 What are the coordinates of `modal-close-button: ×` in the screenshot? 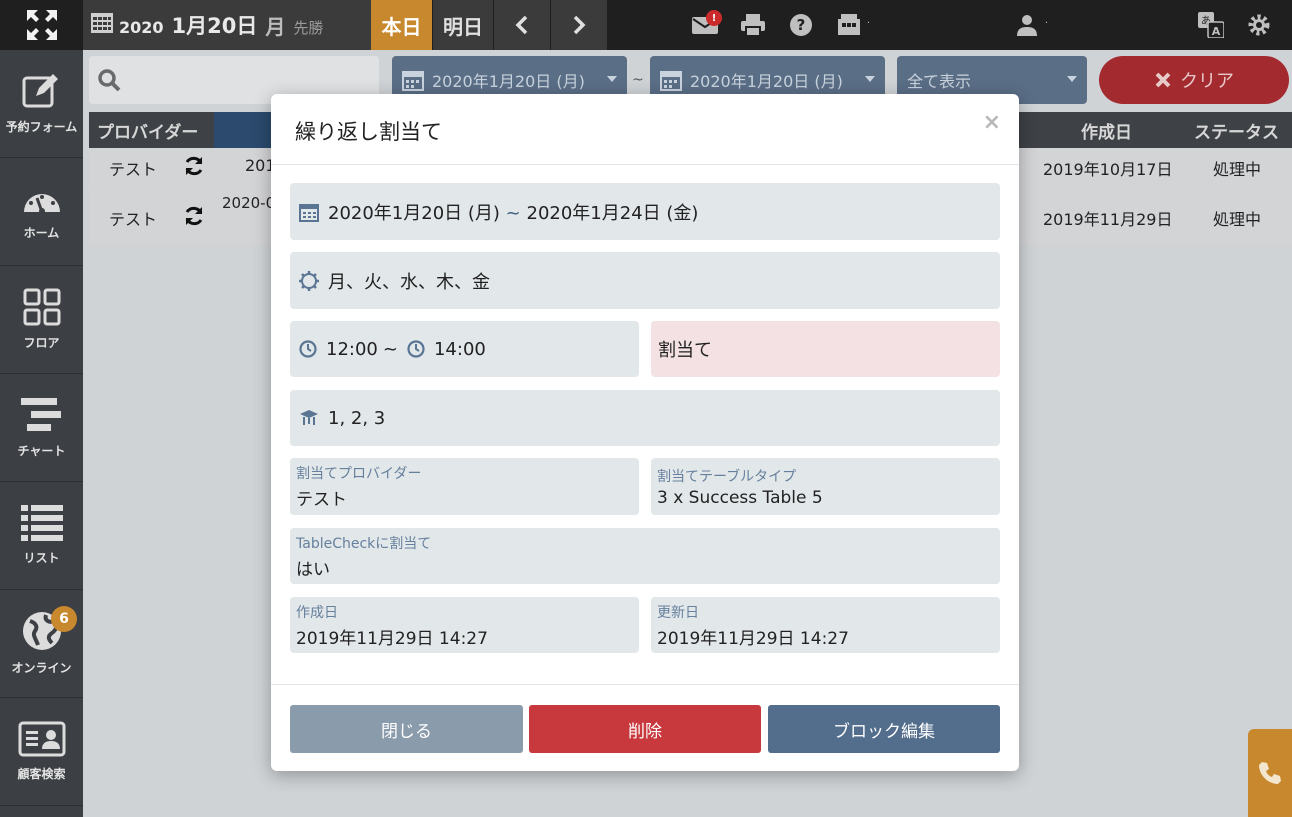 It's located at (992, 122).